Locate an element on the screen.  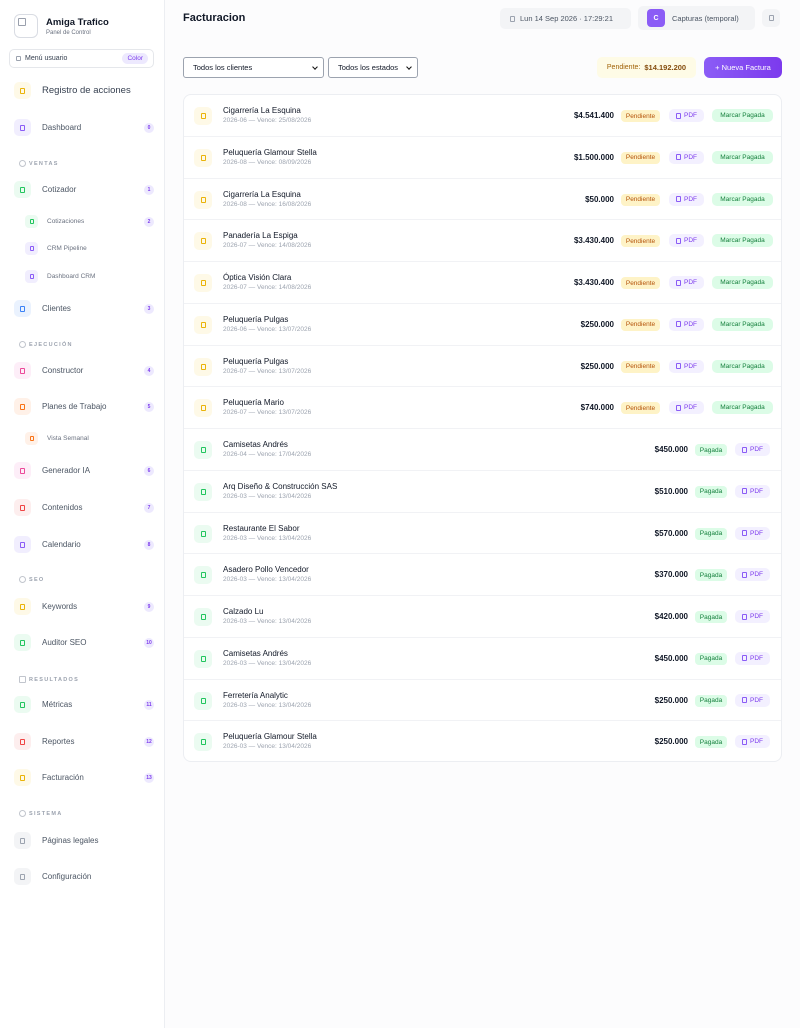
notification-button is located at coordinates (771, 18).